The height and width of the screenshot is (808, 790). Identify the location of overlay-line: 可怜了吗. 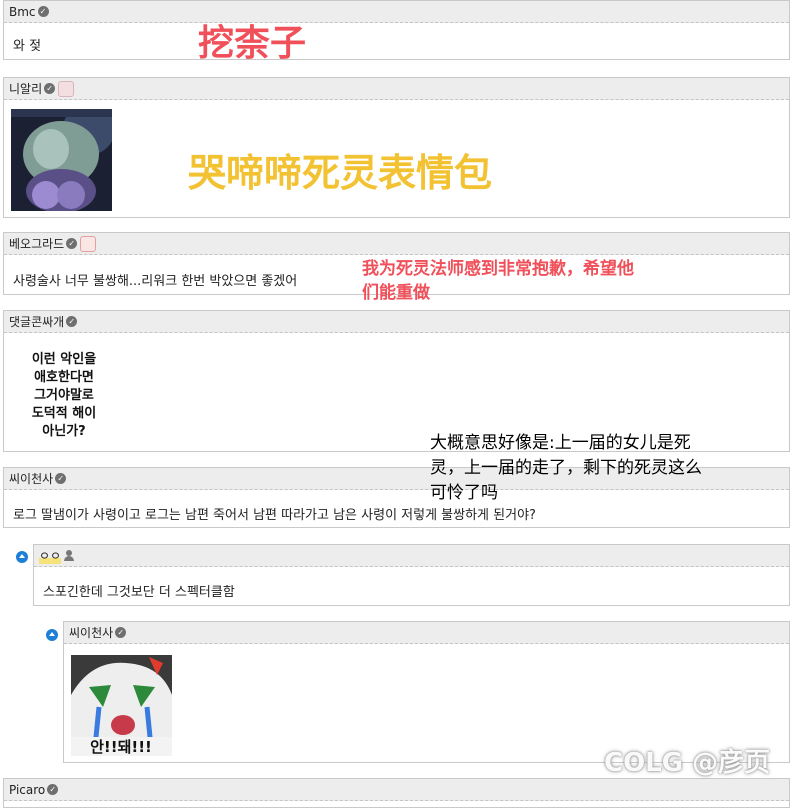
(464, 493).